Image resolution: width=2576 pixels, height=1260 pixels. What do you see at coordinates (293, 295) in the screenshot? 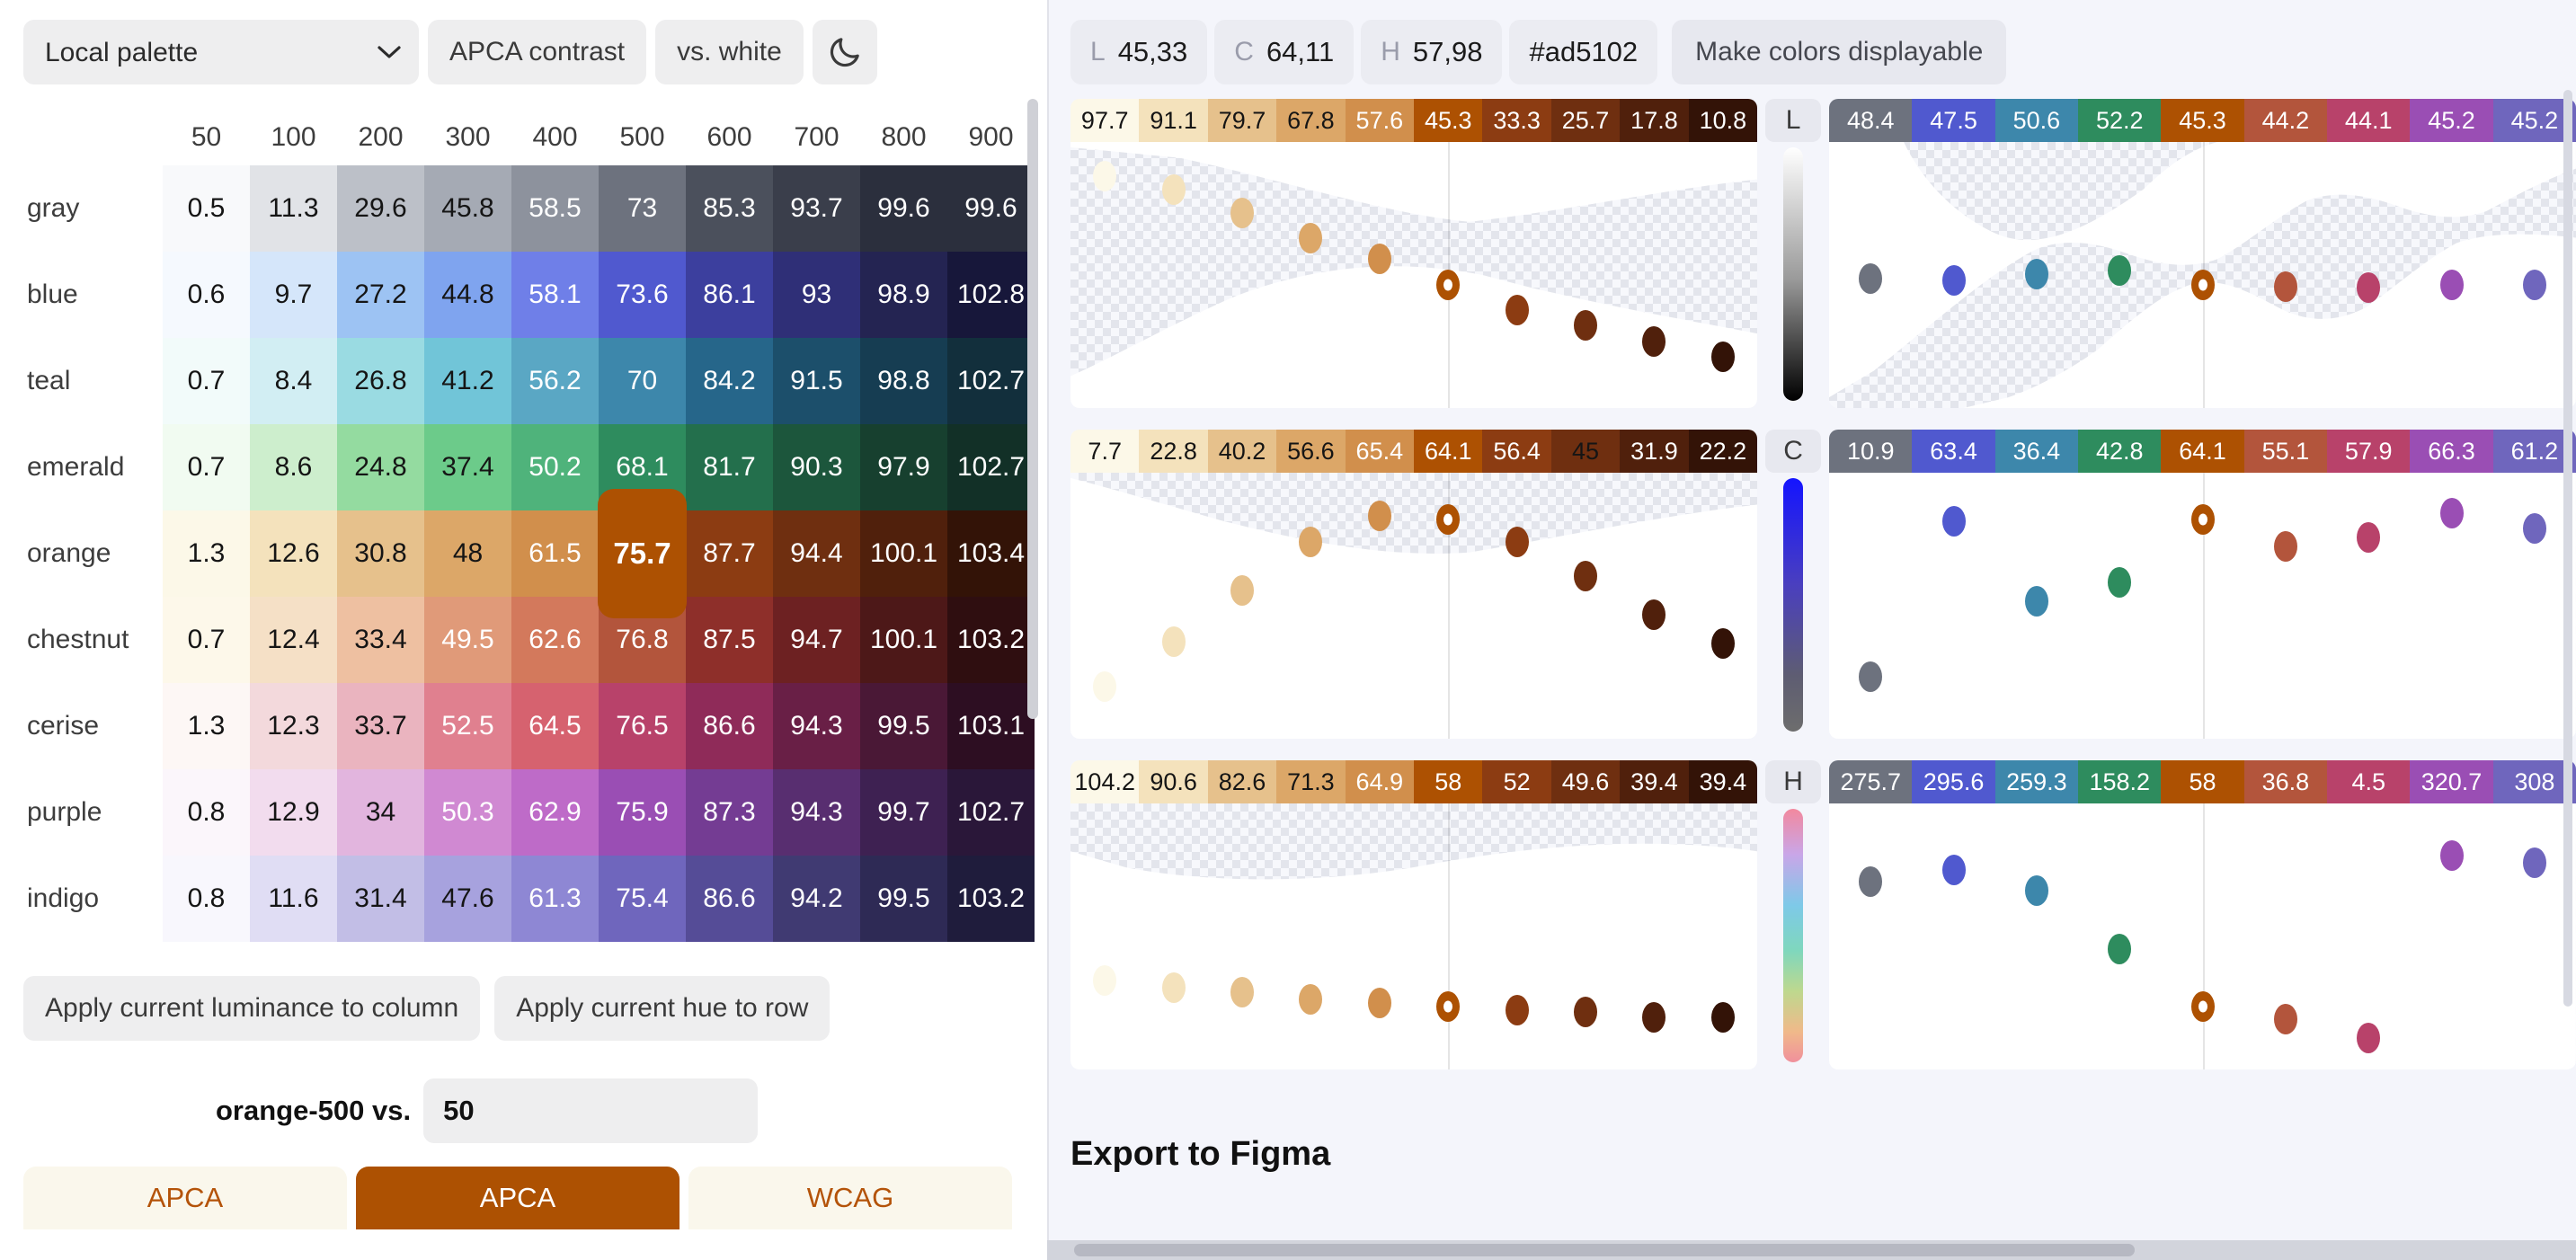
I see `palette-cell: 9.7` at bounding box center [293, 295].